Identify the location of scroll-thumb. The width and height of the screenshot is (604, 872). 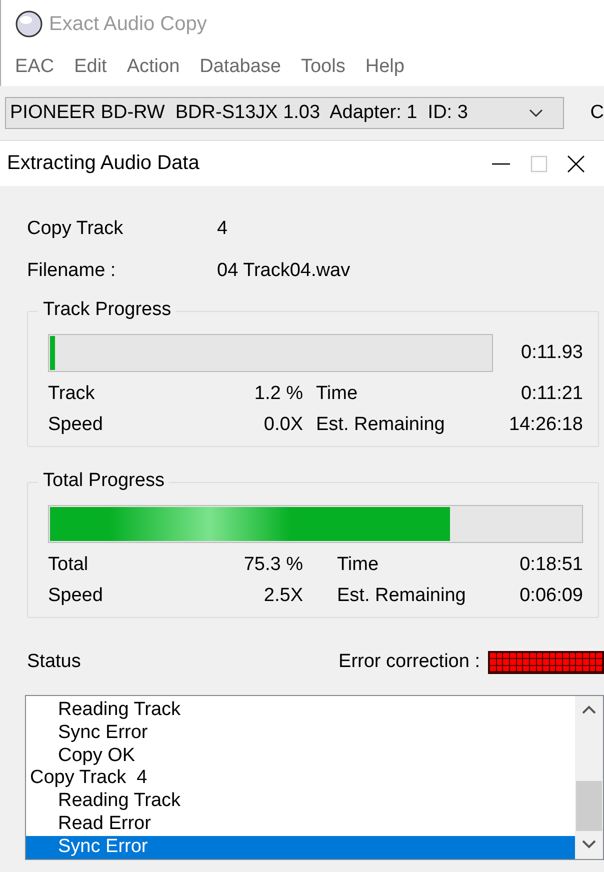
(589, 806).